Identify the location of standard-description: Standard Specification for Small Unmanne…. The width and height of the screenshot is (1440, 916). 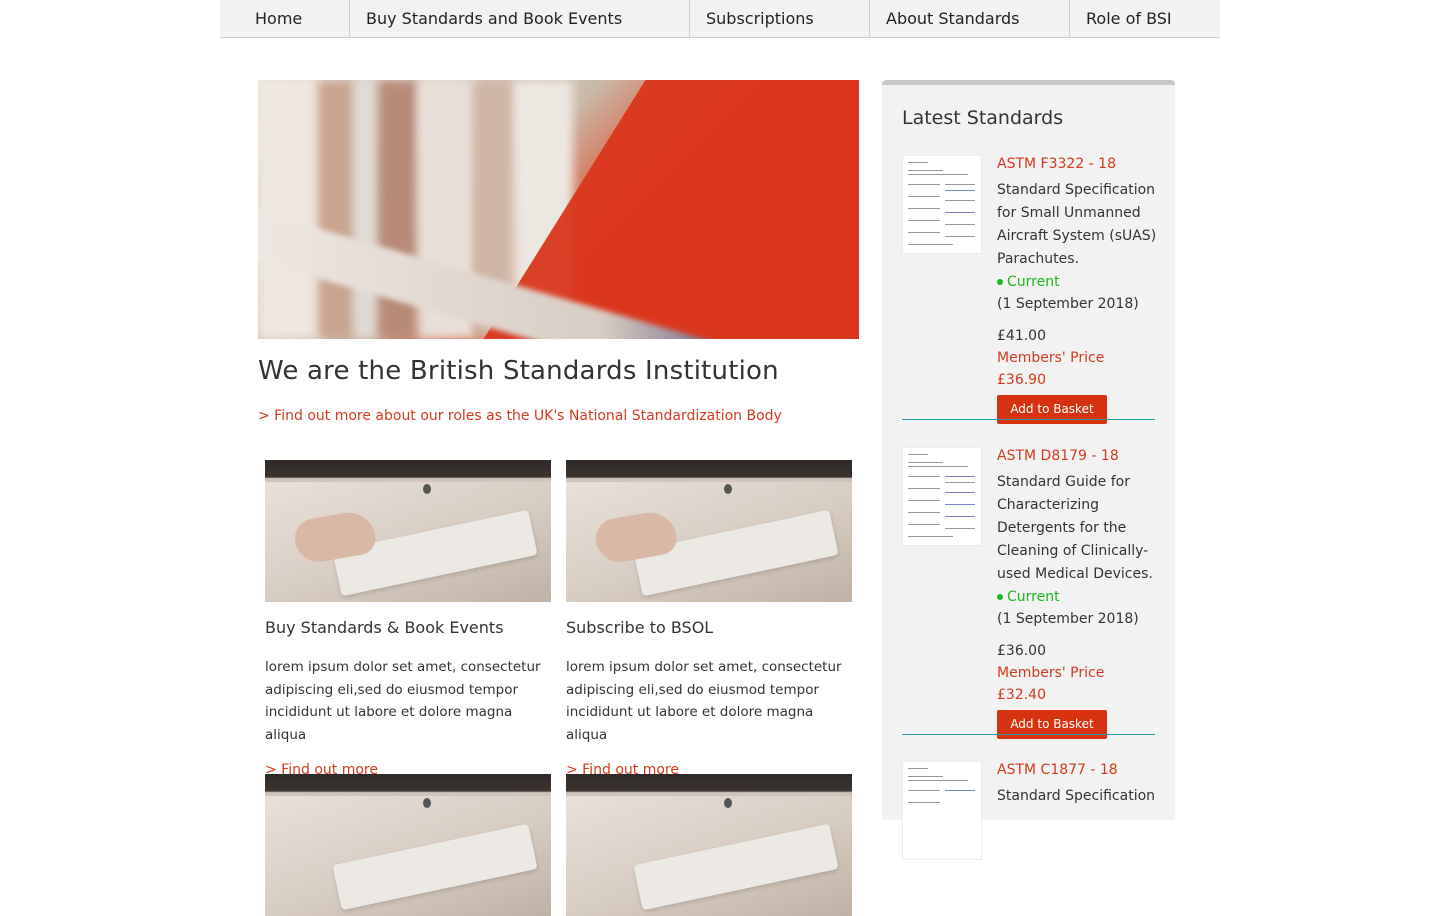
(1077, 224).